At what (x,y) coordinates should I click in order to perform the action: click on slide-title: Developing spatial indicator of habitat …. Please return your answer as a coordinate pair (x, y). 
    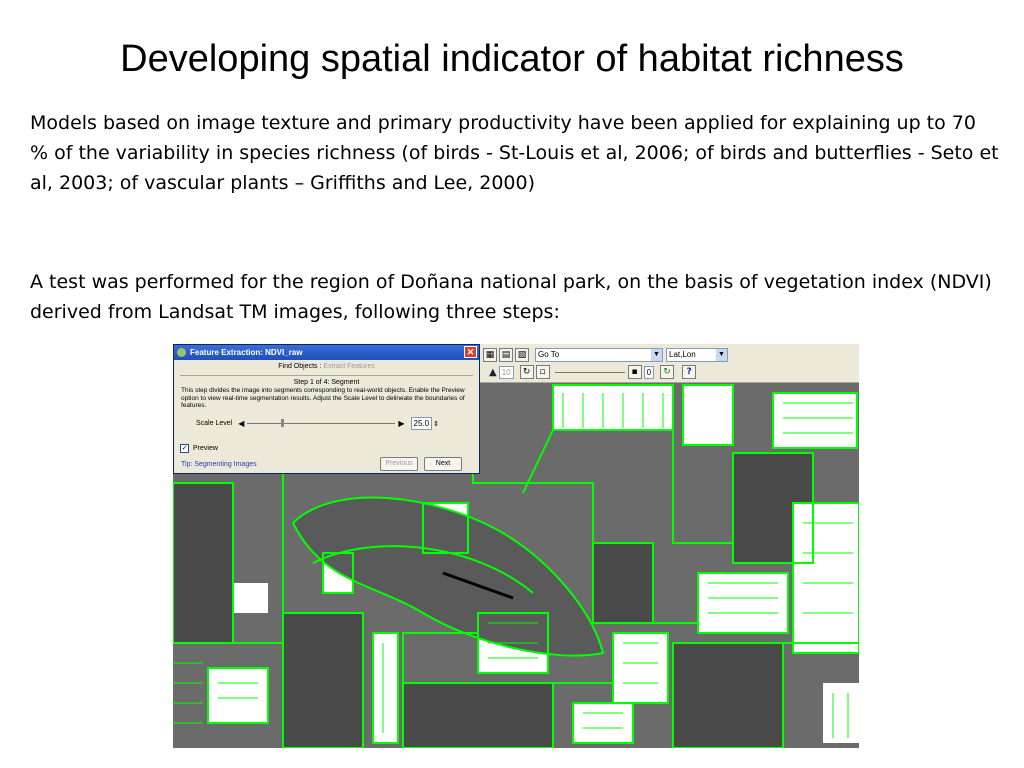
    Looking at the image, I should click on (512, 59).